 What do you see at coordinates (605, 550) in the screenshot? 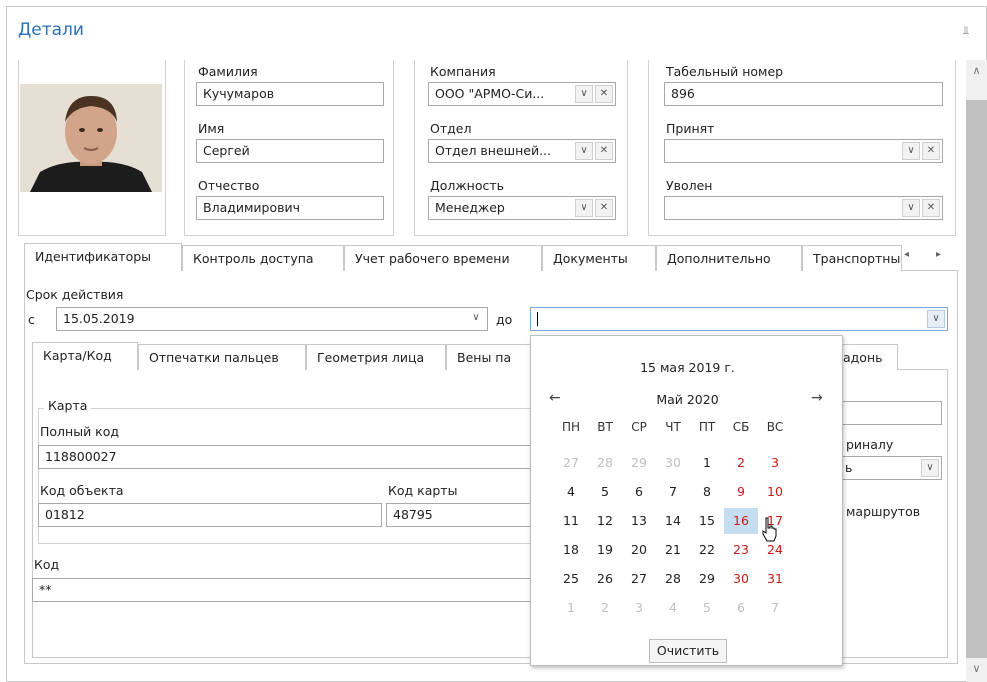
I see `calendar-day: 19` at bounding box center [605, 550].